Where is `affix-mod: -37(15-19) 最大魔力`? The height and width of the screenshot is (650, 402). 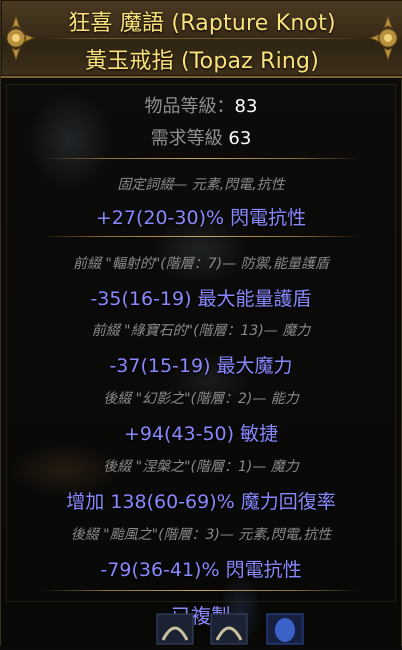 affix-mod: -37(15-19) 最大魔力 is located at coordinates (201, 366).